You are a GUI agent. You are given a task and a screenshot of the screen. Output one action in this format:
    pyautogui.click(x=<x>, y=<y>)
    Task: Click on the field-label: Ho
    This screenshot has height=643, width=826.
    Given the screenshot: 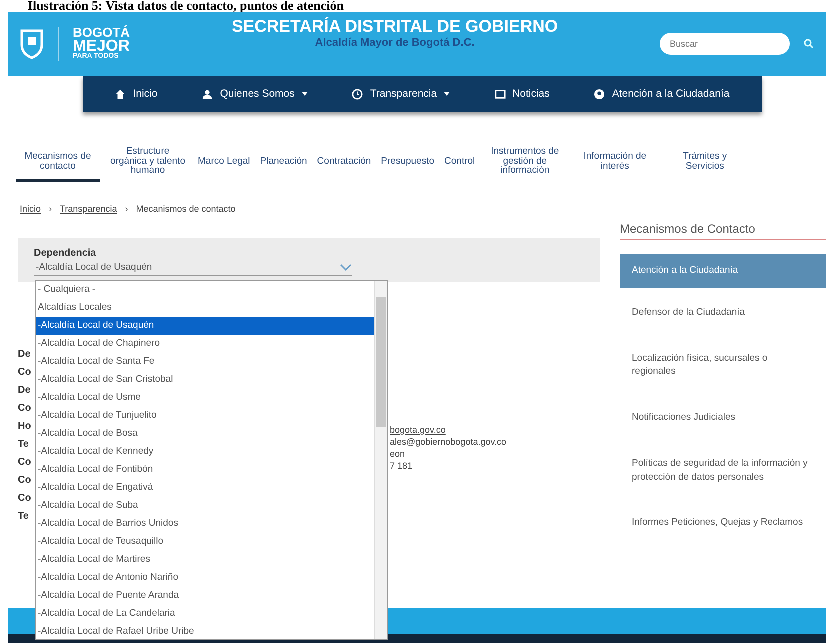 What is the action you would take?
    pyautogui.click(x=25, y=427)
    